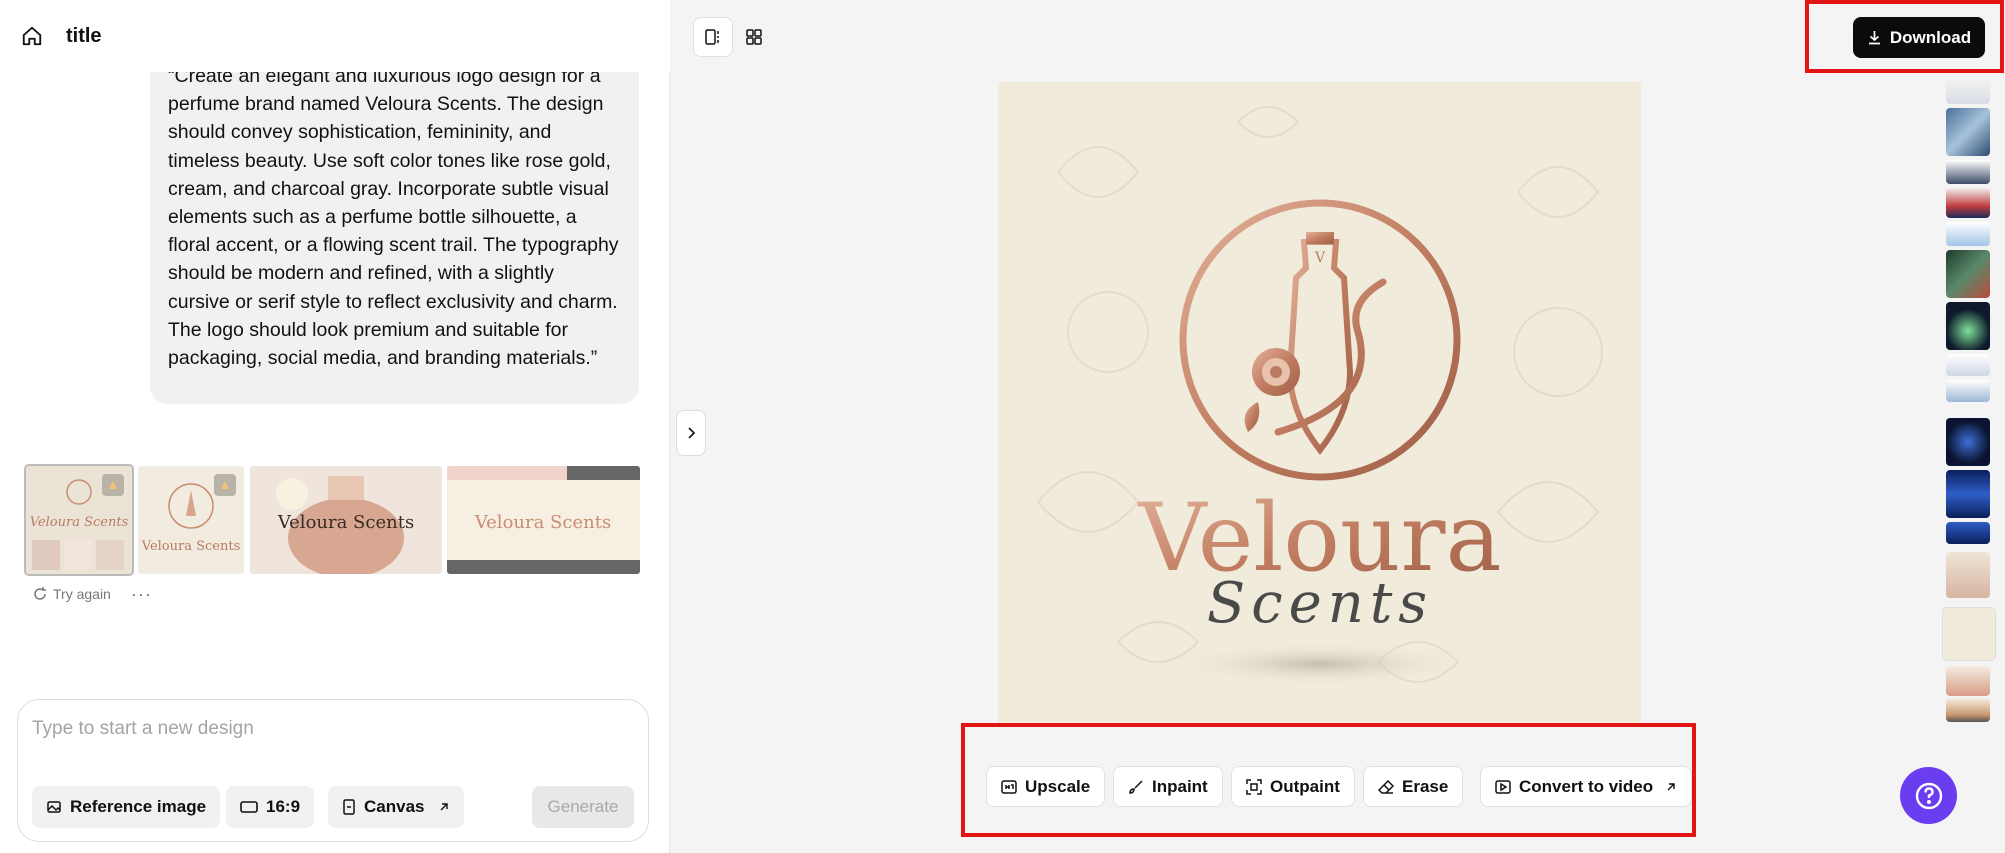 This screenshot has width=2005, height=853. I want to click on canvas-label: Canvas, so click(394, 806).